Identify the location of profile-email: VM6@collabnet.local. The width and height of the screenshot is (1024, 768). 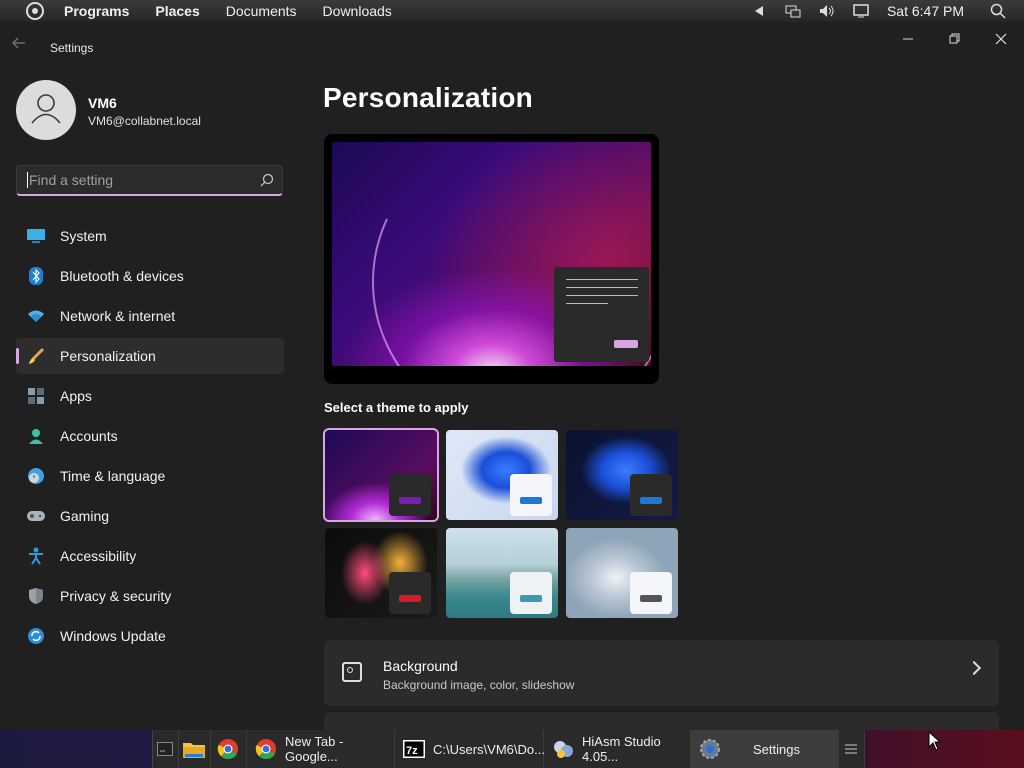
(144, 121).